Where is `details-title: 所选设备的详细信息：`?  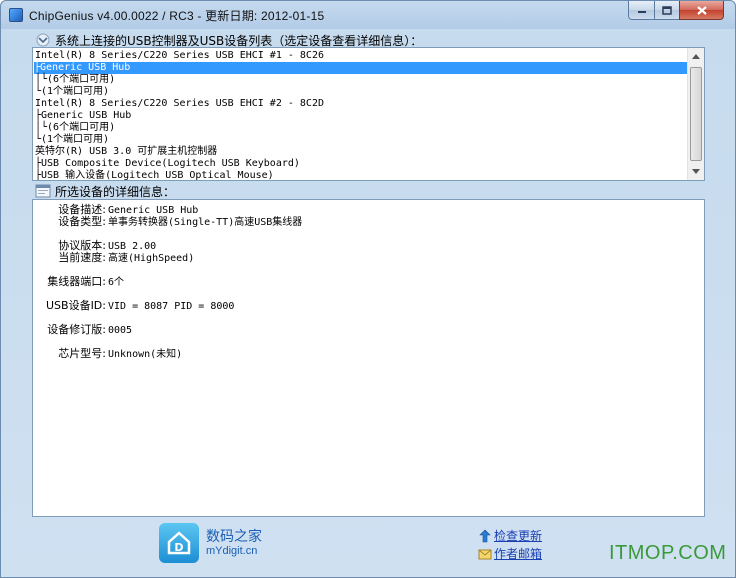
details-title: 所选设备的详细信息： is located at coordinates (115, 191).